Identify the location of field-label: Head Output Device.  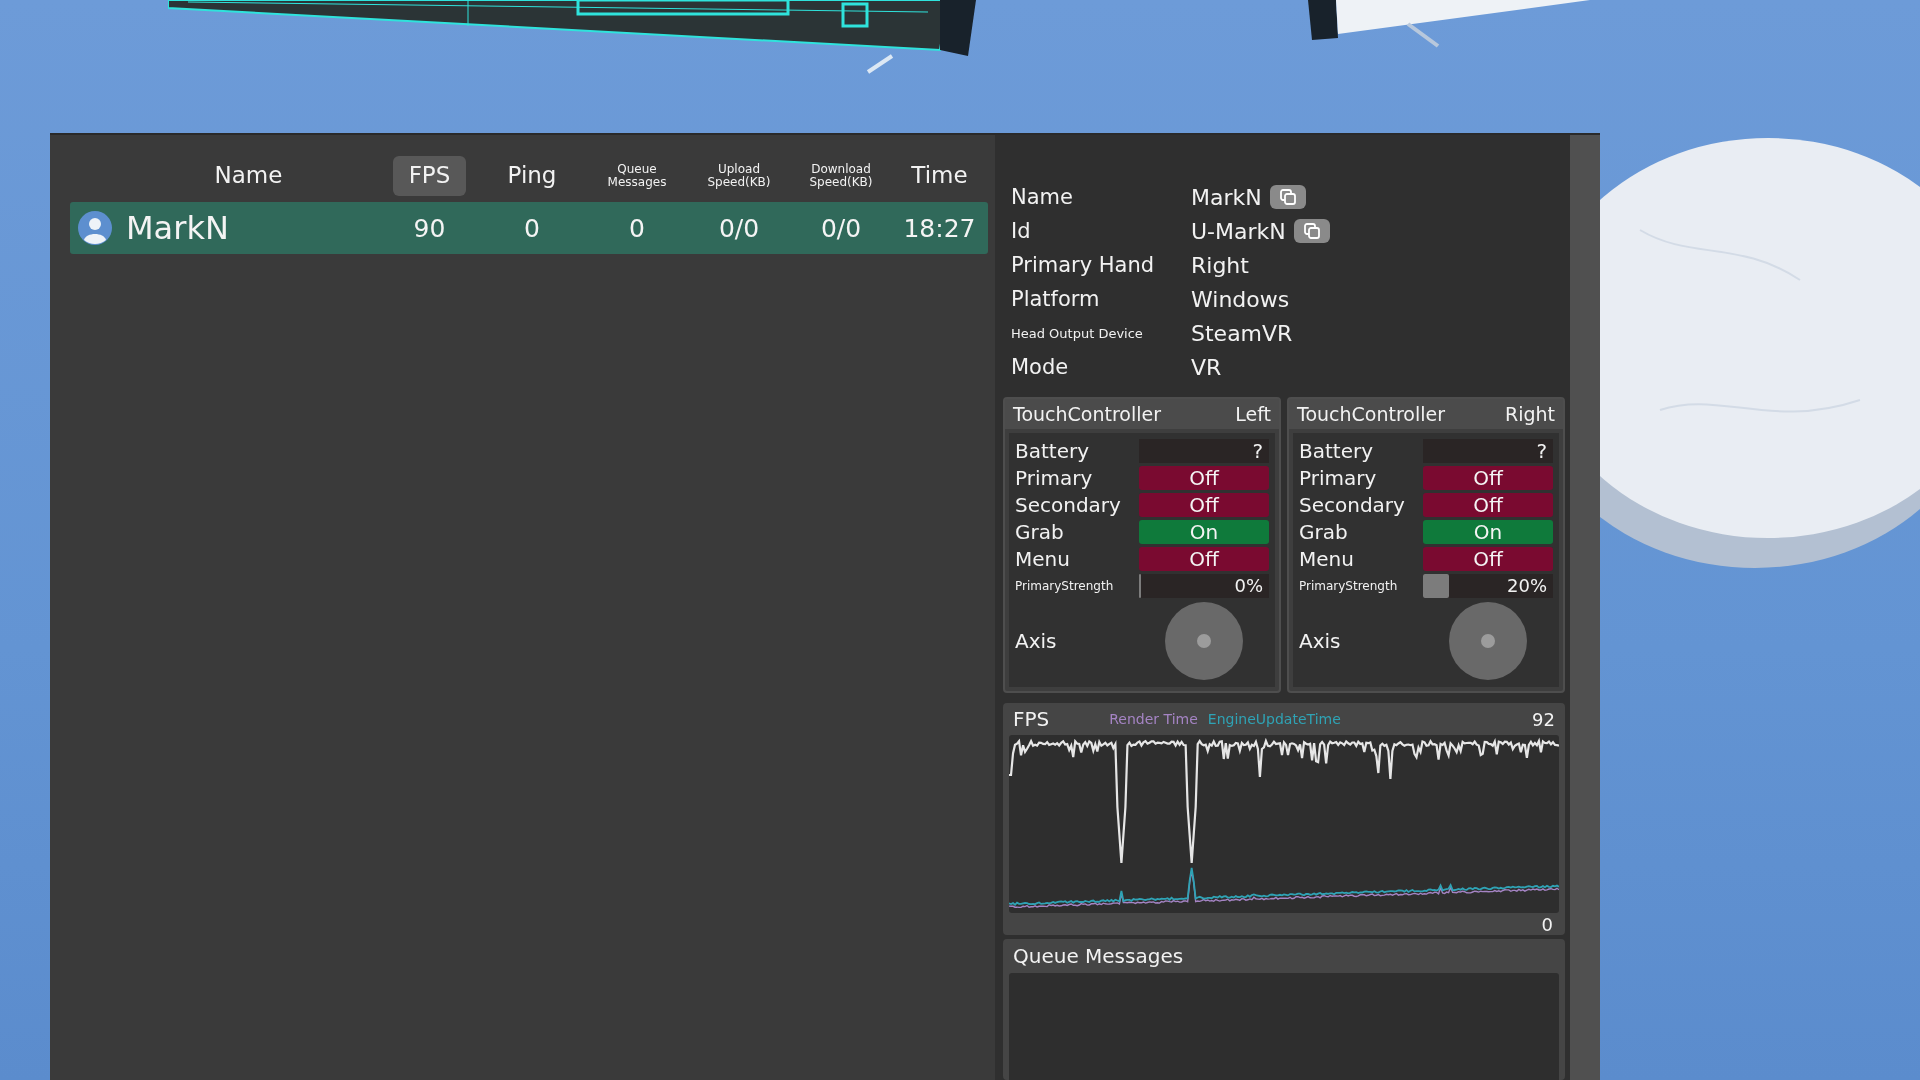
(1077, 333).